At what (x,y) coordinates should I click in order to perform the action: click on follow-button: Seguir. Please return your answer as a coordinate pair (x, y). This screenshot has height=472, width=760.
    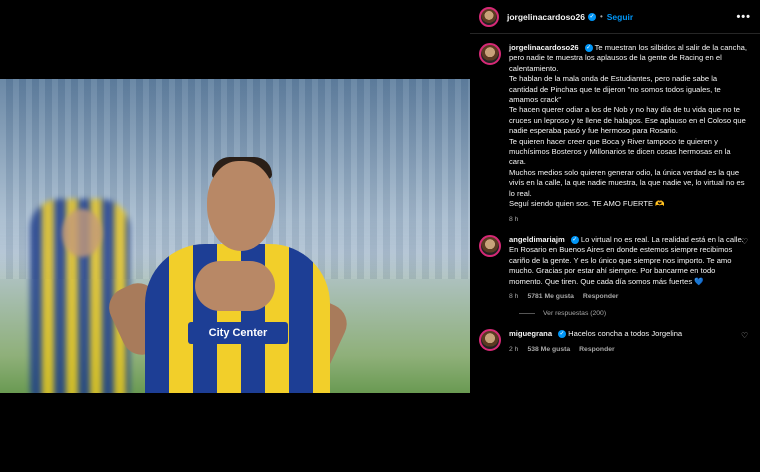
    Looking at the image, I should click on (620, 17).